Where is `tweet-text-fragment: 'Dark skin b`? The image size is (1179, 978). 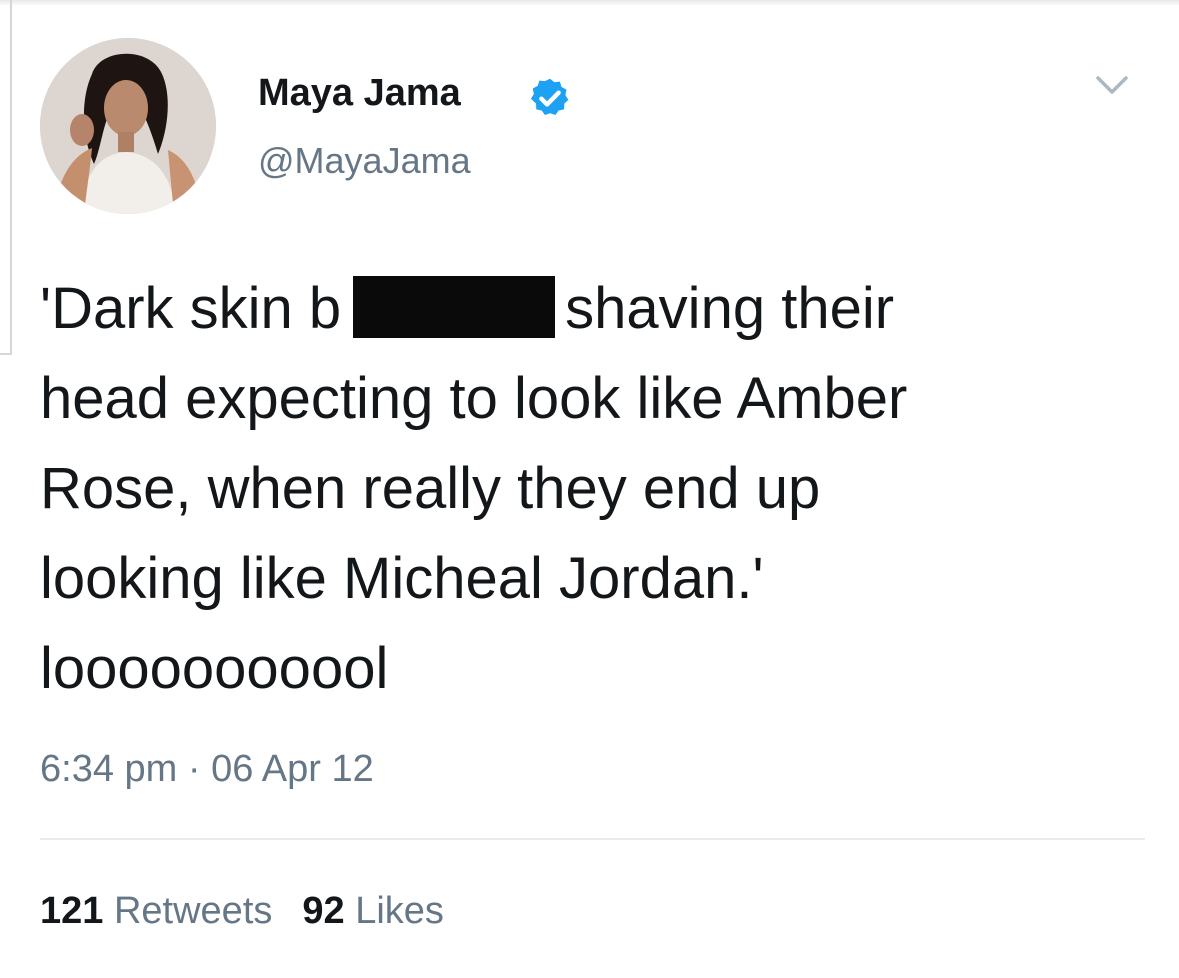 tweet-text-fragment: 'Dark skin b is located at coordinates (191, 308).